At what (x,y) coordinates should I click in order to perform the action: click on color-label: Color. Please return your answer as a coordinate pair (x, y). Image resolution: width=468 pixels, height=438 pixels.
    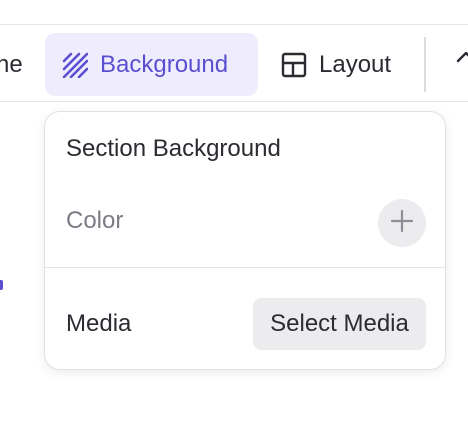
    Looking at the image, I should click on (95, 220).